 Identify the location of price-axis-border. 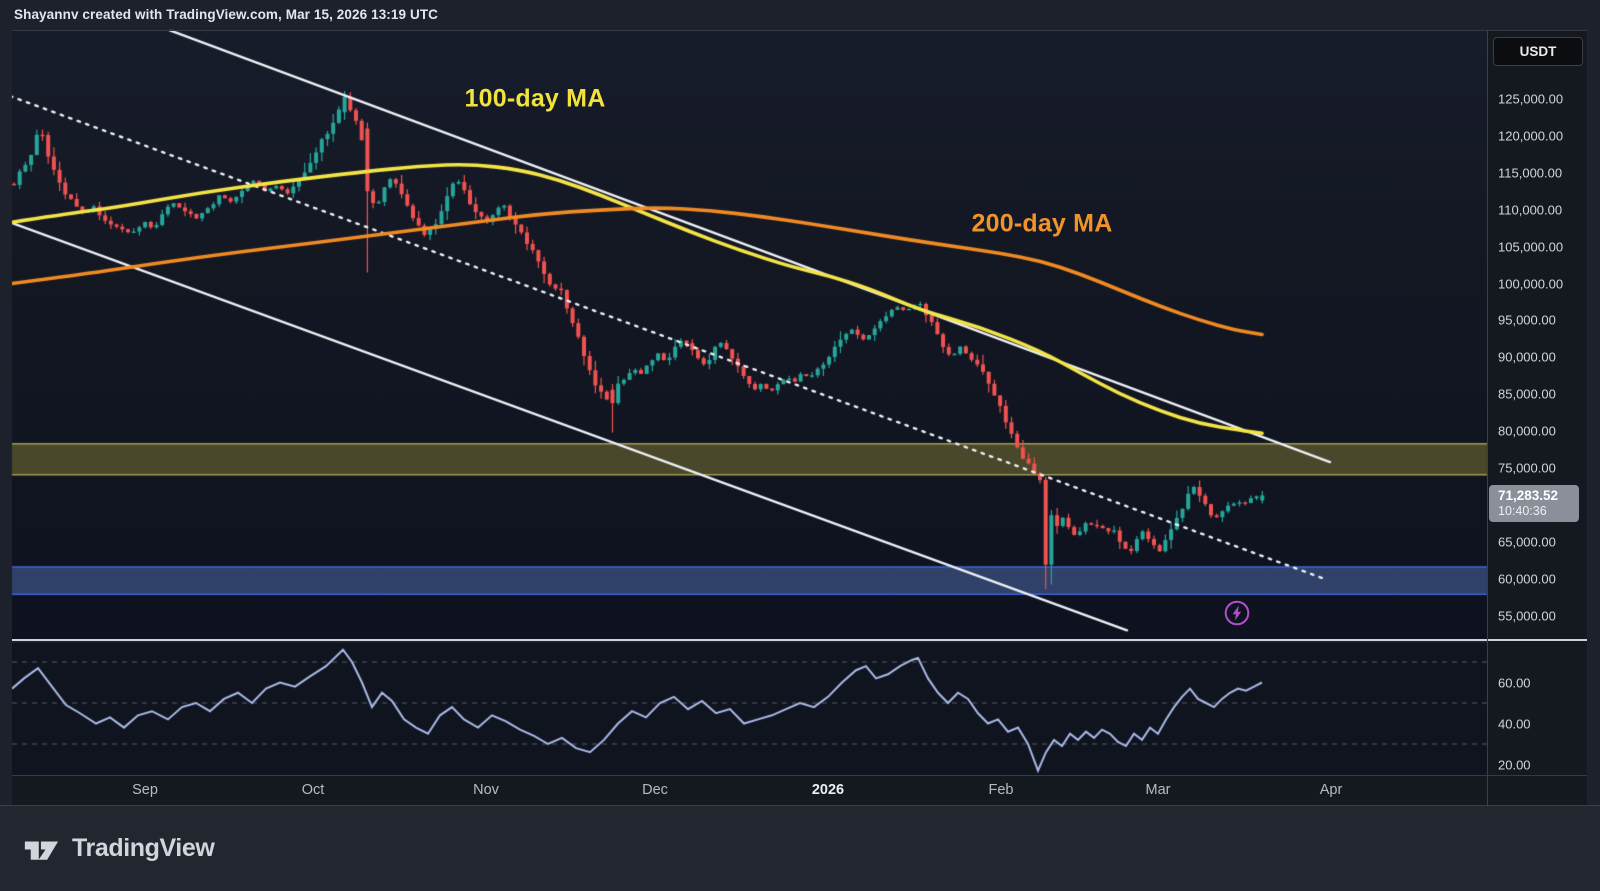
(1487, 417).